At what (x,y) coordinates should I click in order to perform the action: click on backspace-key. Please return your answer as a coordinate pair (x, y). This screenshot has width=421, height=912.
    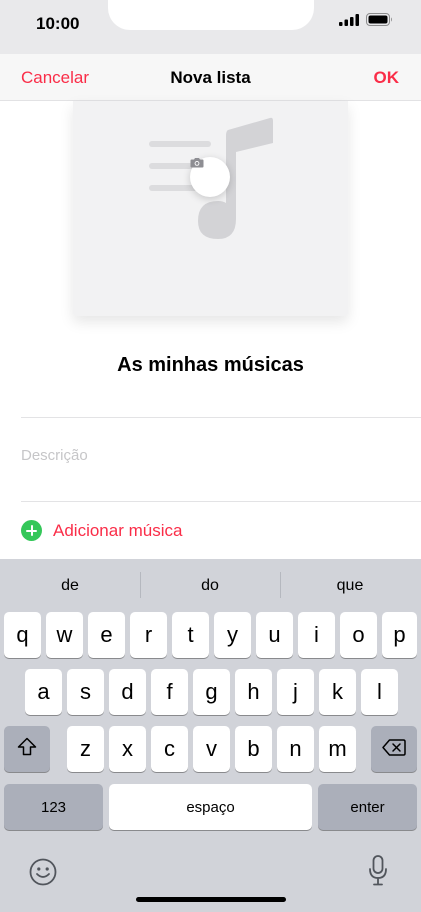
    Looking at the image, I should click on (394, 749).